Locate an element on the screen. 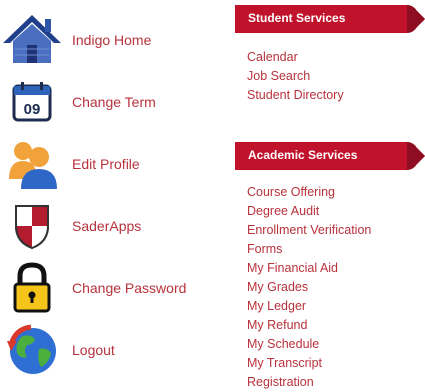 The width and height of the screenshot is (425, 392). link-job-search: Job Search is located at coordinates (295, 76).